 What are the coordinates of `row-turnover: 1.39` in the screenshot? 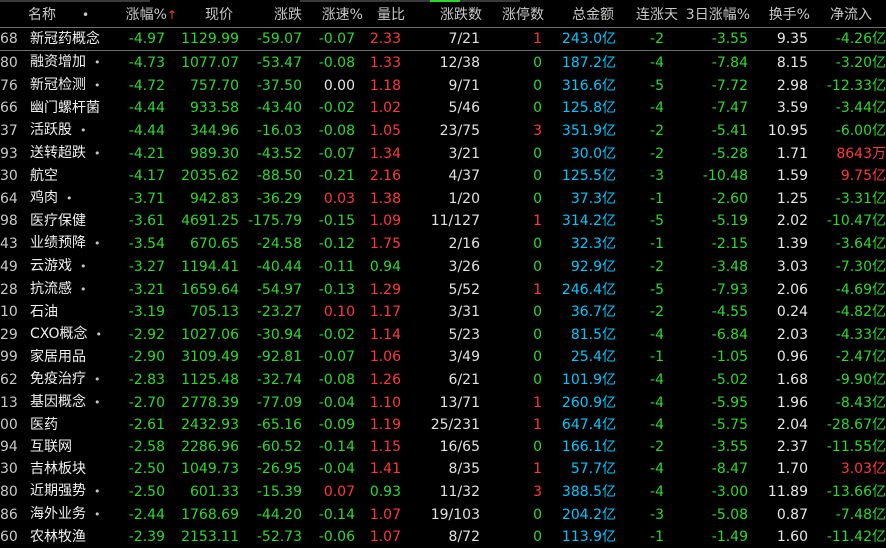 It's located at (792, 243).